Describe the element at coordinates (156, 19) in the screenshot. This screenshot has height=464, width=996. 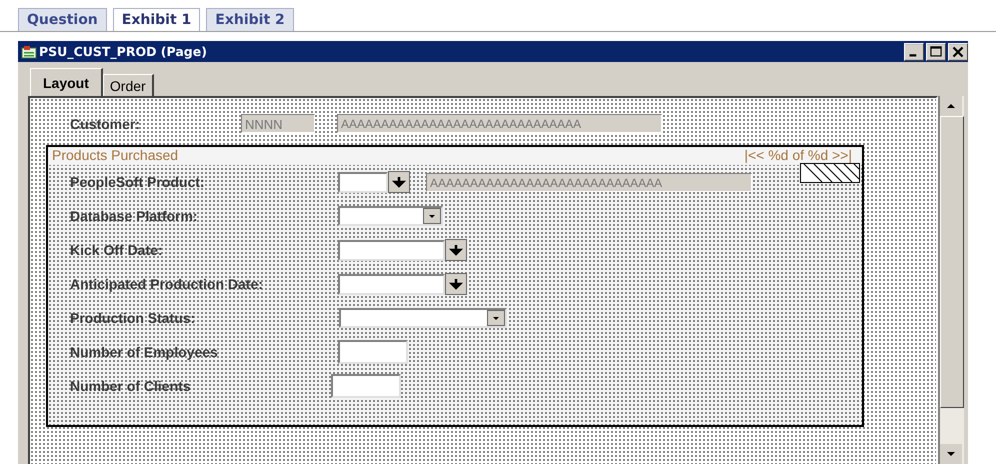
I see `exhibit-tab: Exhibit 1` at that location.